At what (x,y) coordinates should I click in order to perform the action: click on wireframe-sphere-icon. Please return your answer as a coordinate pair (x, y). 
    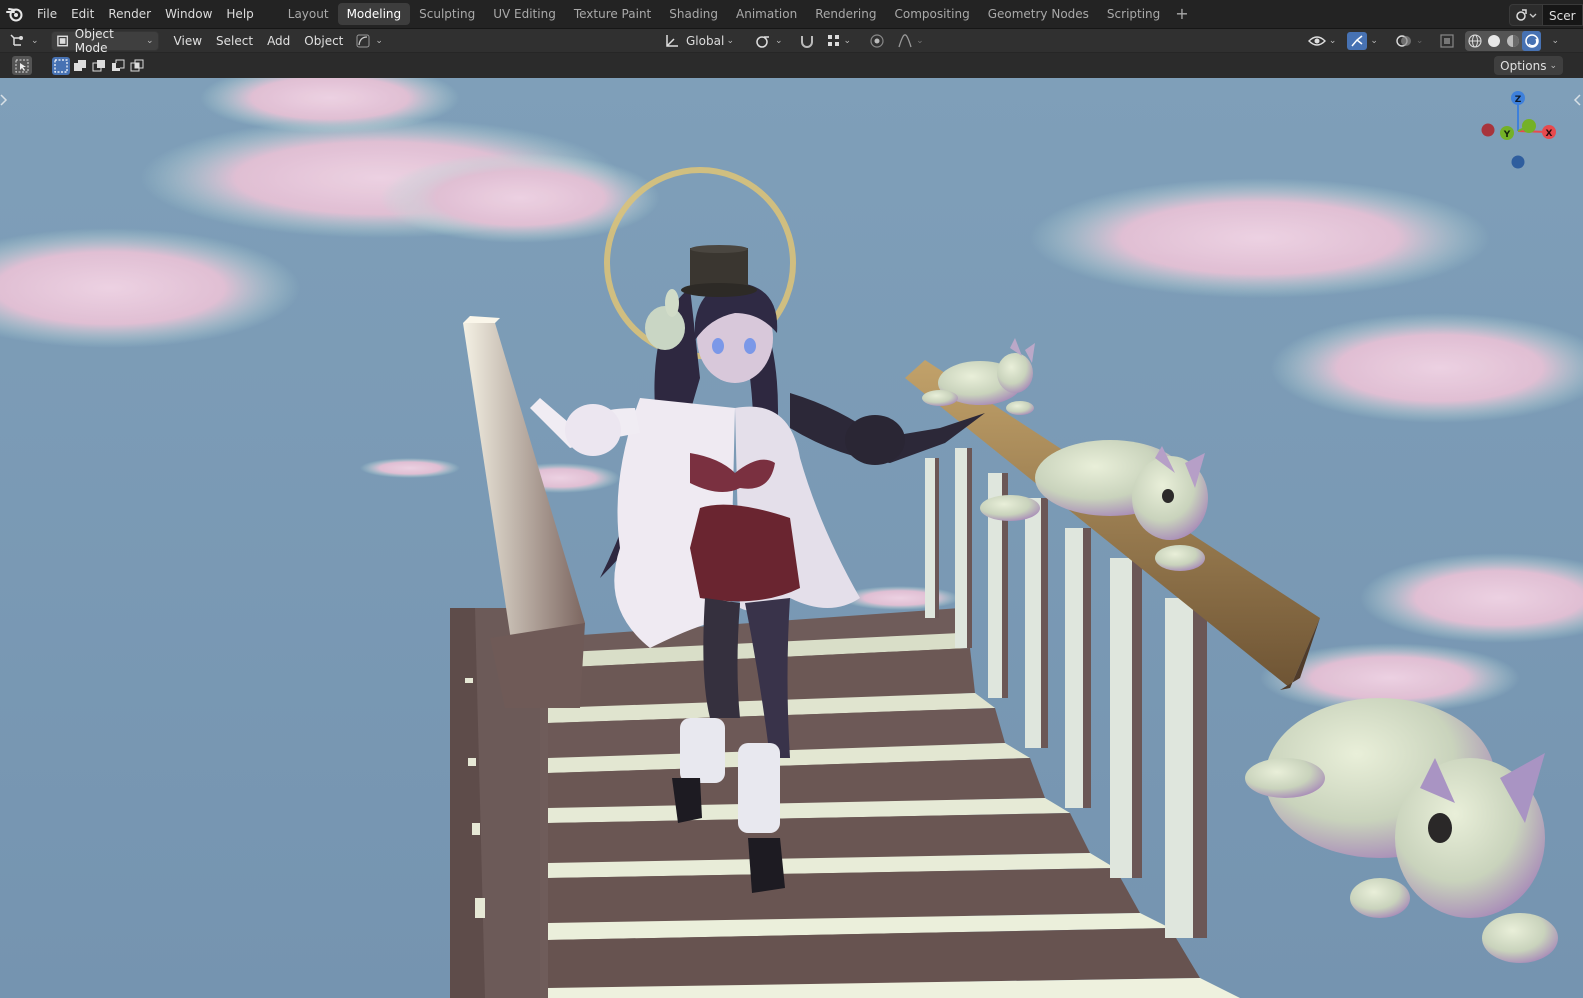
    Looking at the image, I should click on (1475, 41).